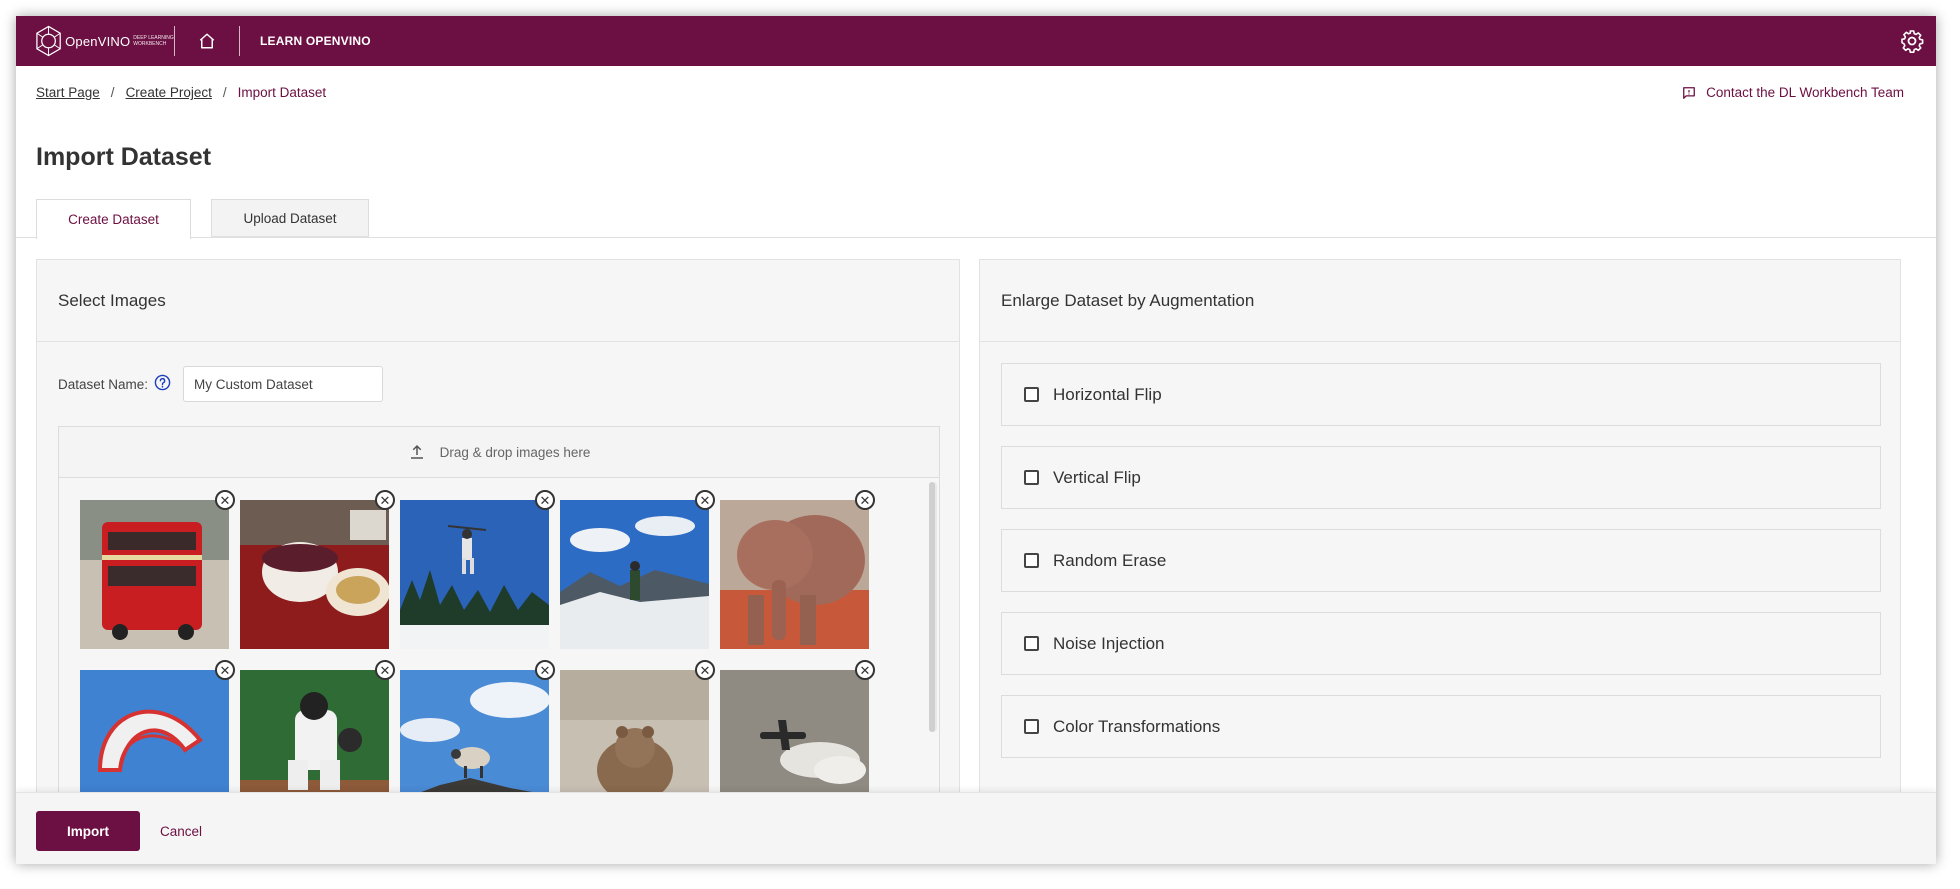 This screenshot has width=1960, height=889. I want to click on feedback-icon, so click(1689, 92).